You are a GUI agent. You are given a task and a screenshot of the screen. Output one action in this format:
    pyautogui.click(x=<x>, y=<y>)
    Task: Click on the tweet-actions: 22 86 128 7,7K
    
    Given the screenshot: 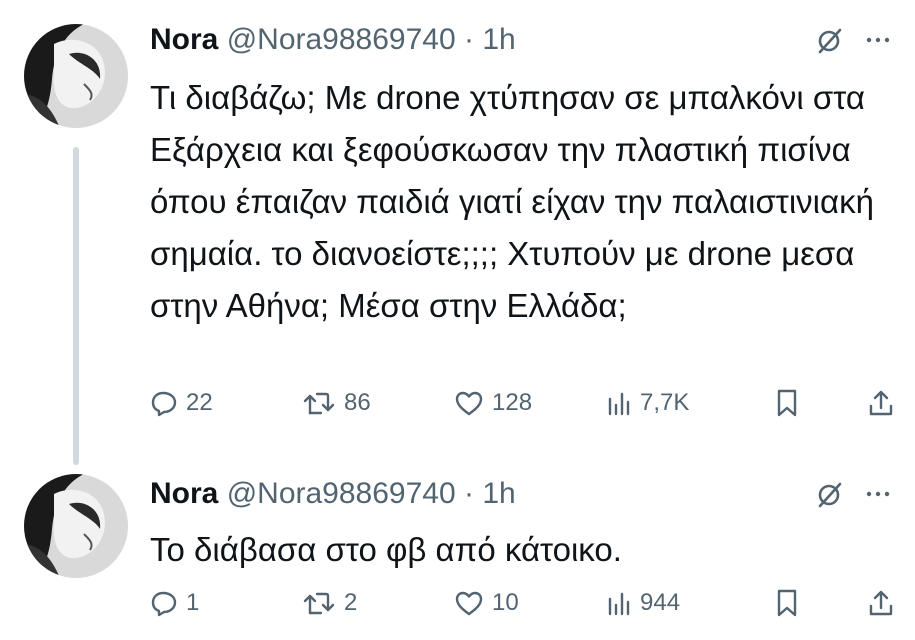 What is the action you would take?
    pyautogui.click(x=522, y=403)
    